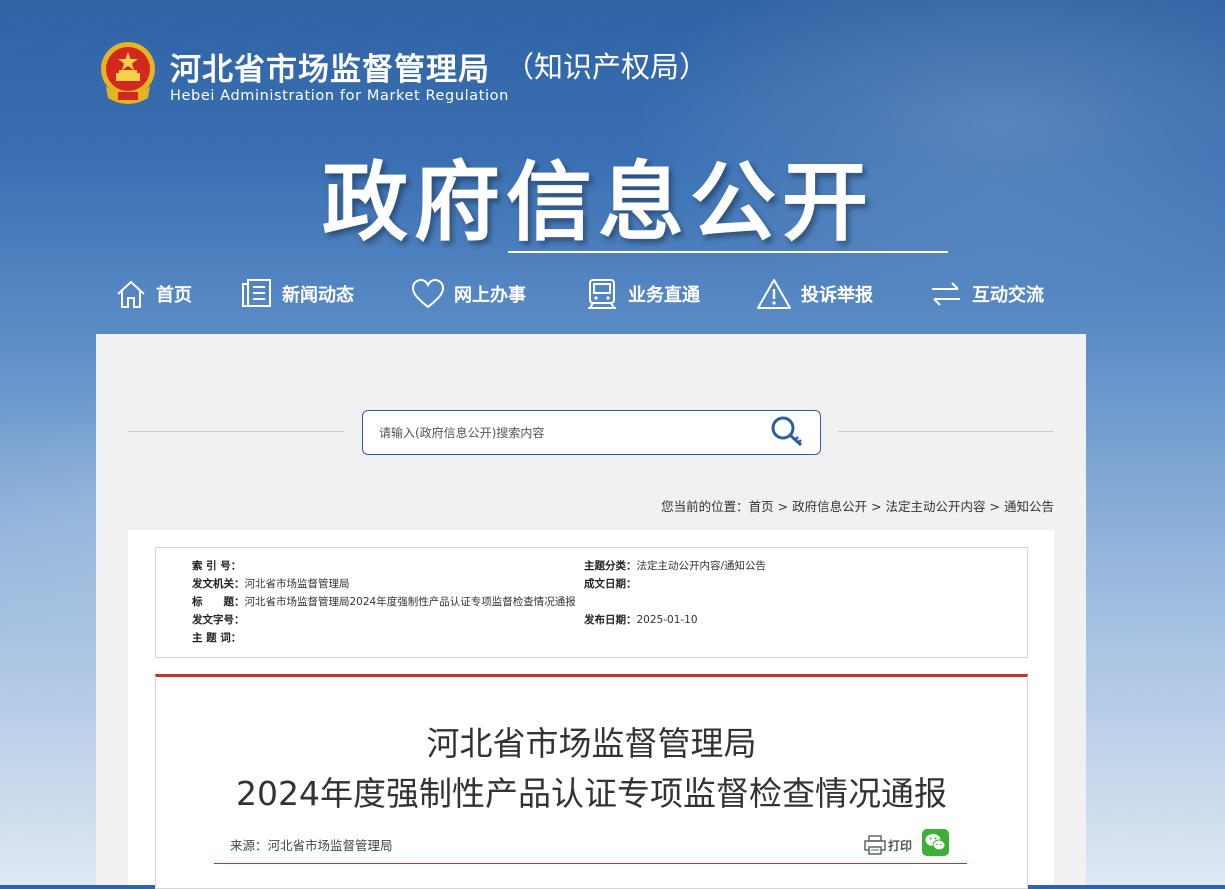 This screenshot has width=1225, height=889. Describe the element at coordinates (590, 863) in the screenshot. I see `article-header-divider` at that location.